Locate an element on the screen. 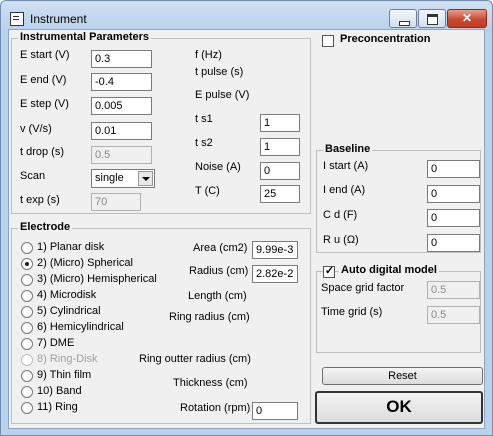 The width and height of the screenshot is (493, 436). electrode-radio-hemicylindrical is located at coordinates (27, 328).